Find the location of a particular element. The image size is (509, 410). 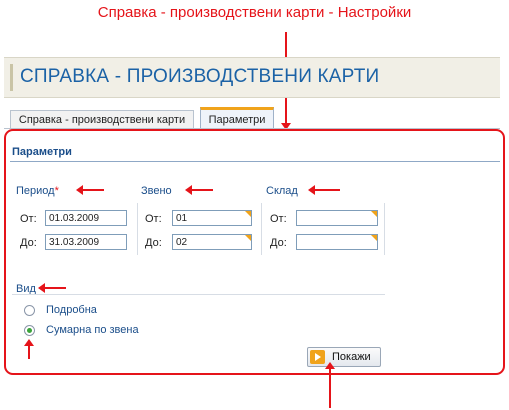

period-label-text: Период is located at coordinates (35, 191).